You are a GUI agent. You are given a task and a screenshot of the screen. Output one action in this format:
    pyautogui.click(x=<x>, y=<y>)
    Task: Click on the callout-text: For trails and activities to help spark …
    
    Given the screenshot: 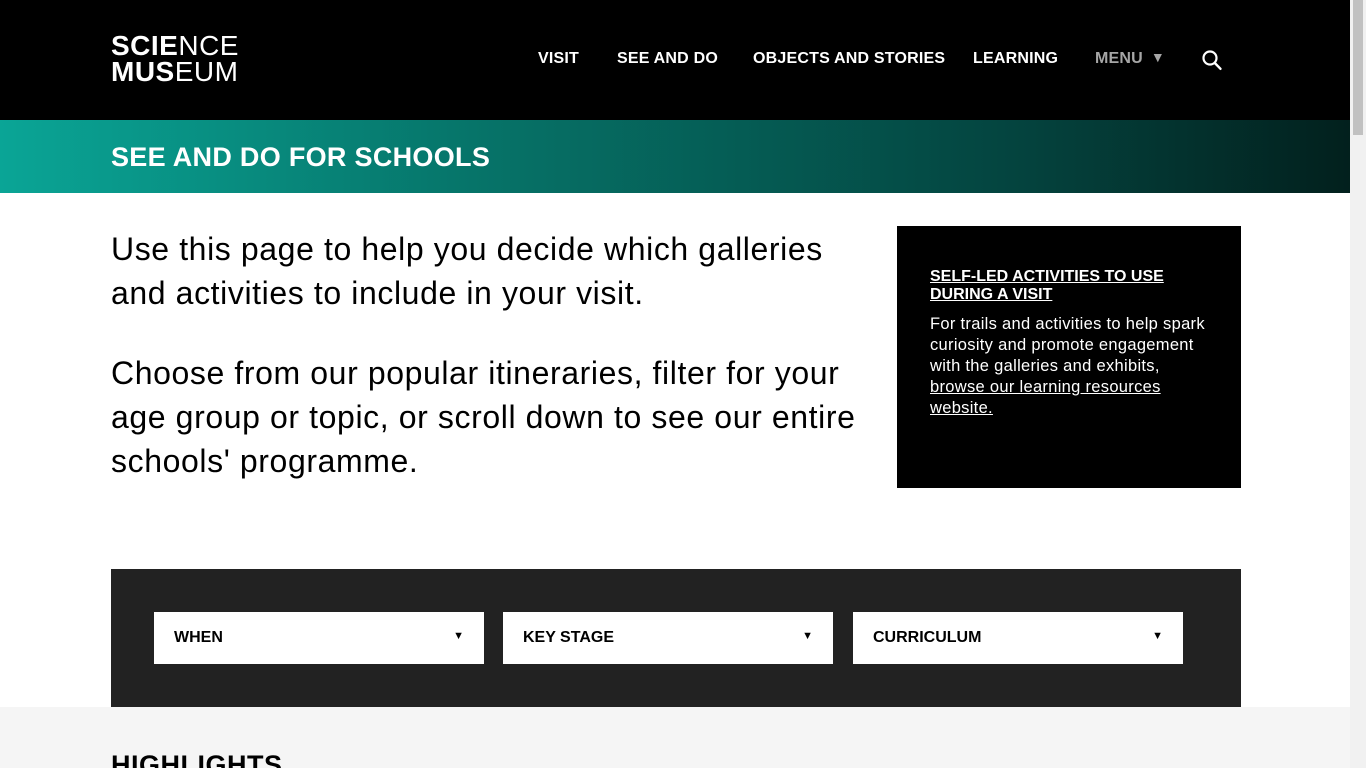 What is the action you would take?
    pyautogui.click(x=1069, y=366)
    